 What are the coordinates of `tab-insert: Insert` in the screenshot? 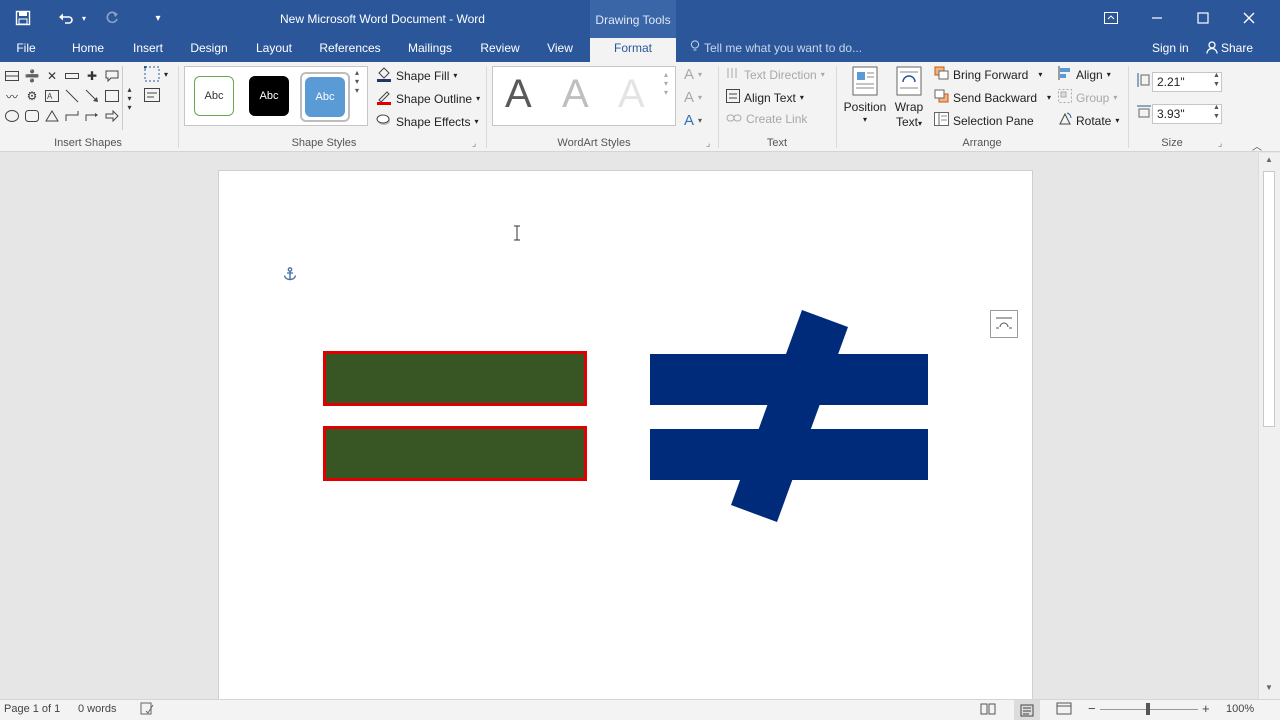 It's located at (148, 50).